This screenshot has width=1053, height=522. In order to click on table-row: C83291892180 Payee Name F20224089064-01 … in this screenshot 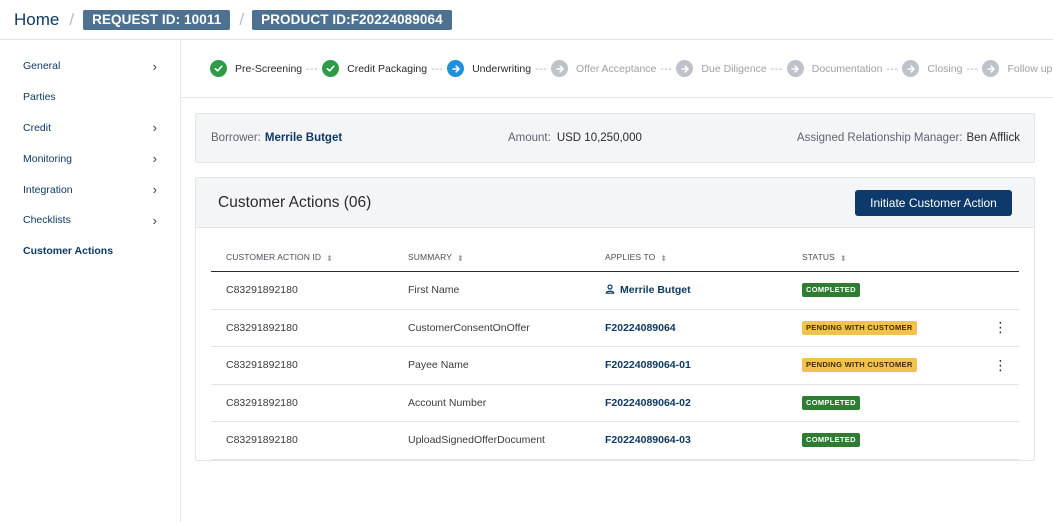, I will do `click(615, 366)`.